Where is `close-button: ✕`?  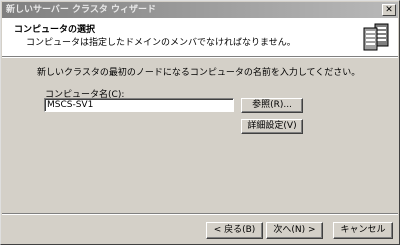
close-button: ✕ is located at coordinates (389, 10).